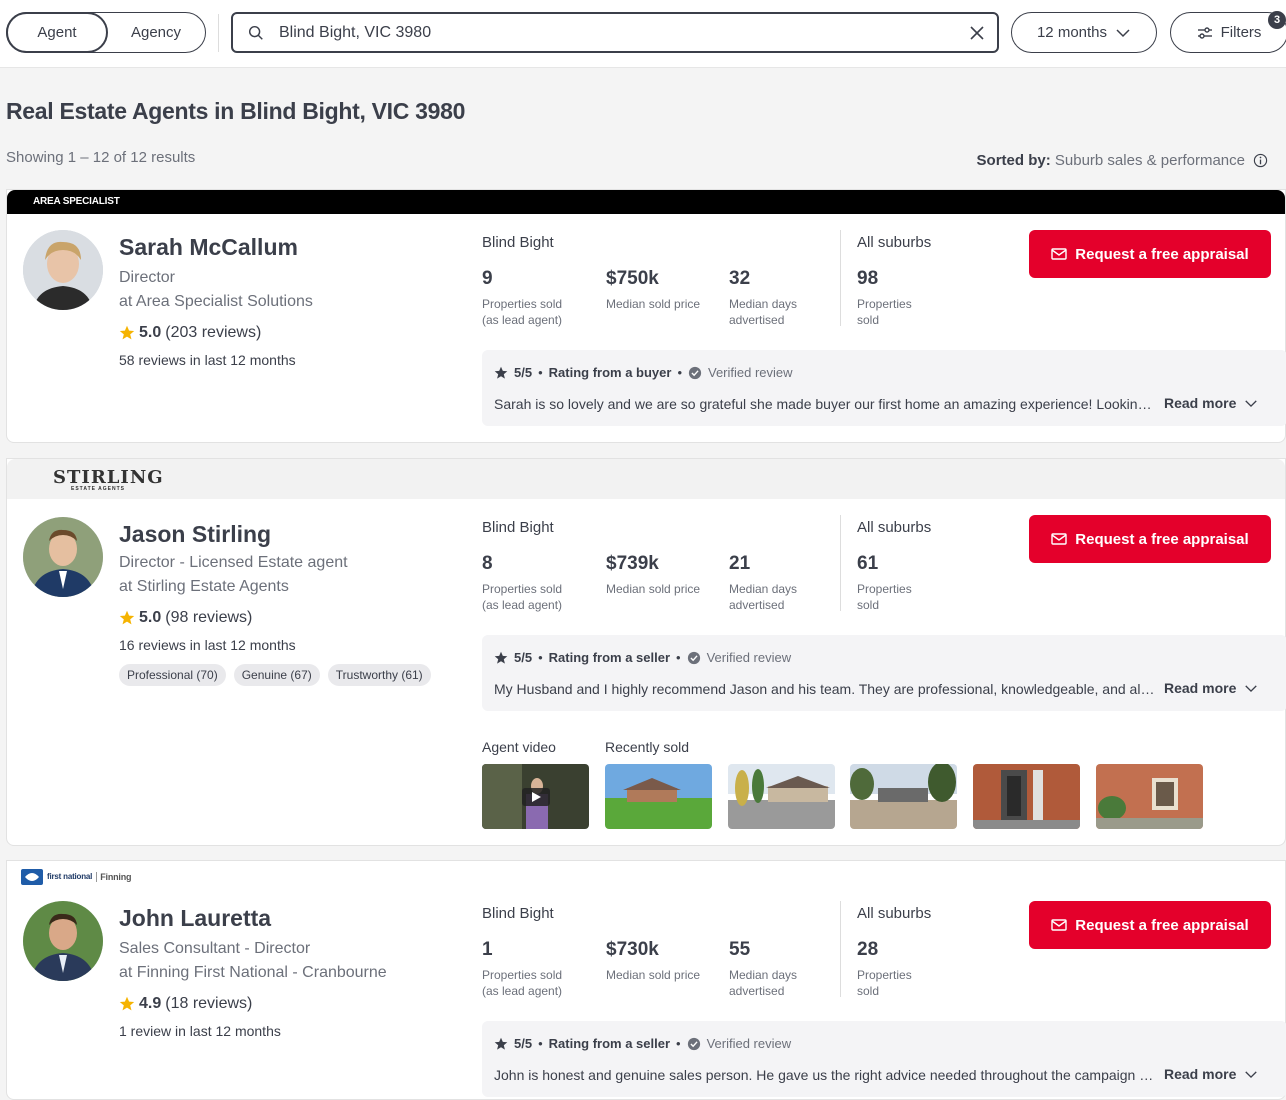 The image size is (1286, 1100). What do you see at coordinates (172, 675) in the screenshot?
I see `tag-professional: Professional (70)` at bounding box center [172, 675].